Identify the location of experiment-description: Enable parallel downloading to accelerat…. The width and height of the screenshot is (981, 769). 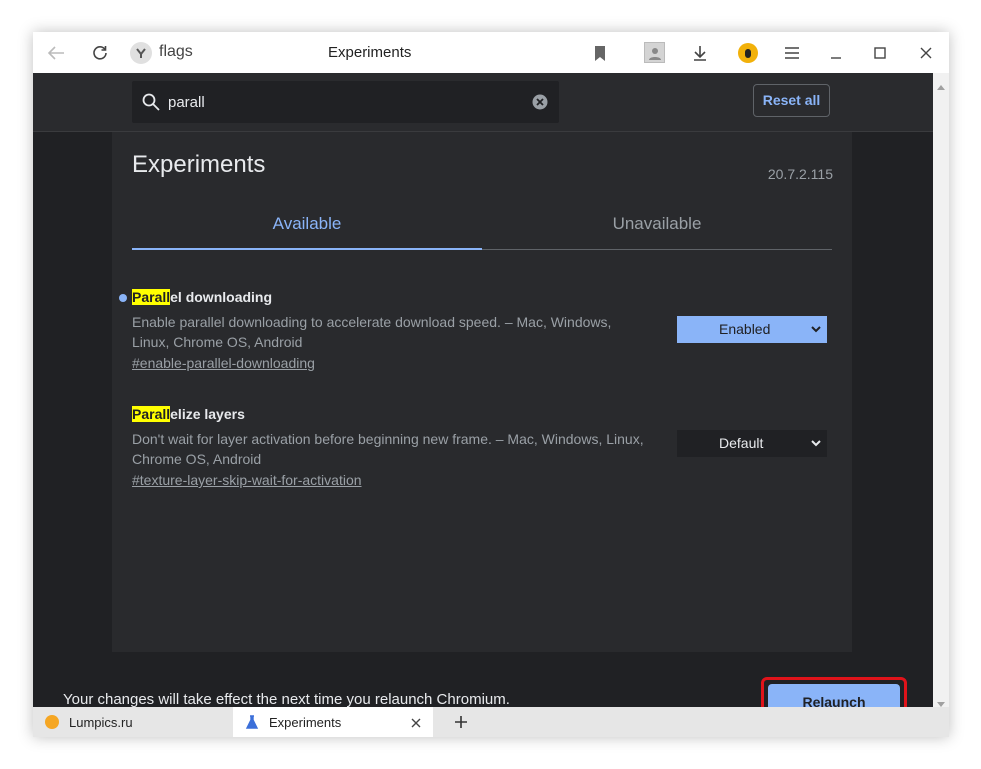
(372, 332).